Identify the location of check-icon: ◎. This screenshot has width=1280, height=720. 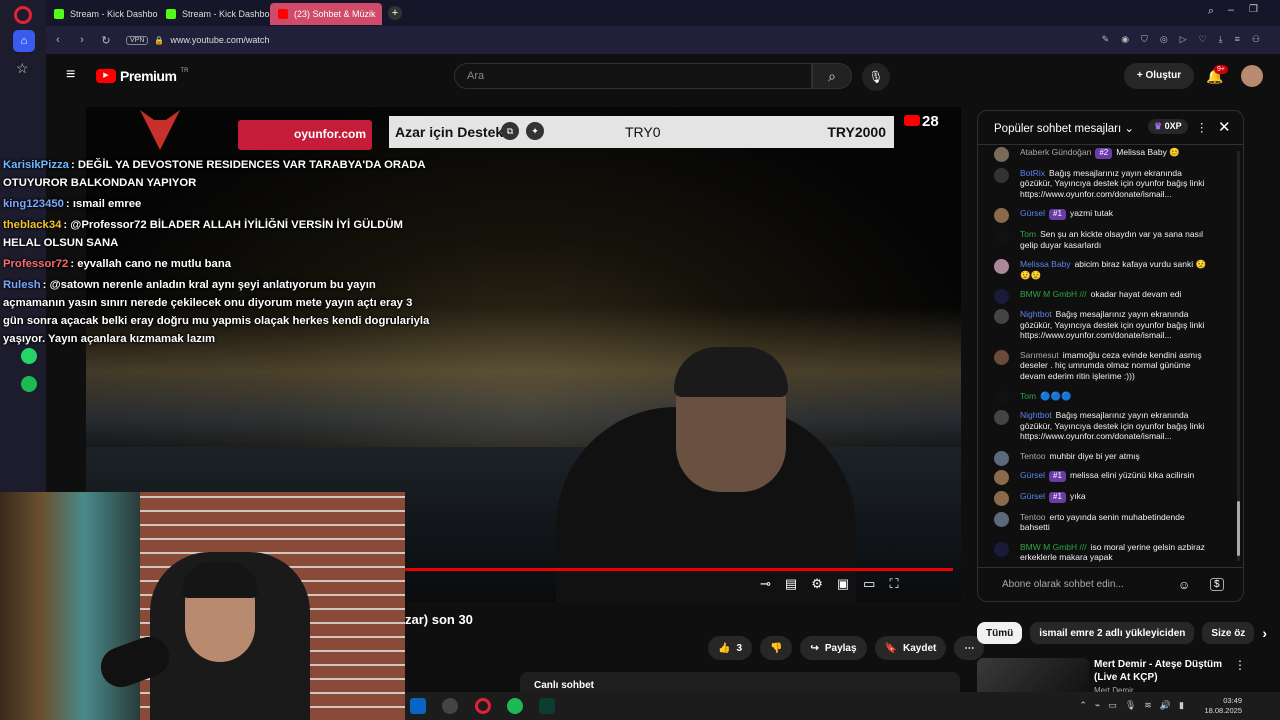
(1164, 39).